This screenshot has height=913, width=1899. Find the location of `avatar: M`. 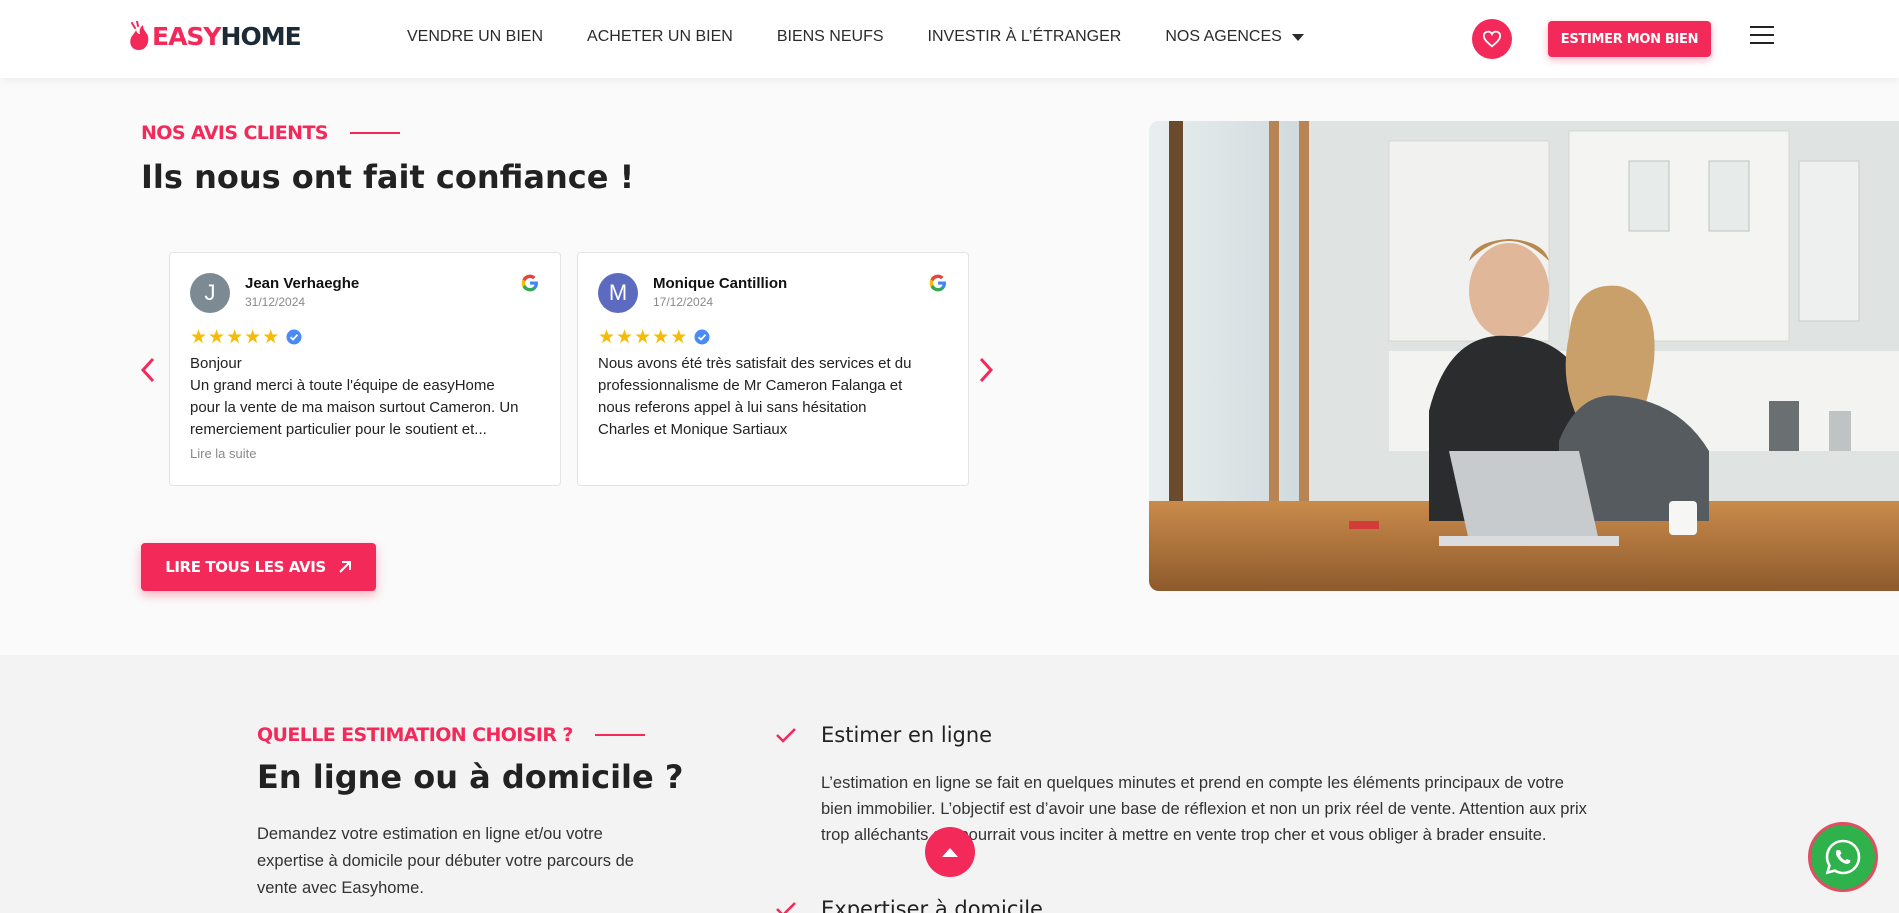

avatar: M is located at coordinates (618, 293).